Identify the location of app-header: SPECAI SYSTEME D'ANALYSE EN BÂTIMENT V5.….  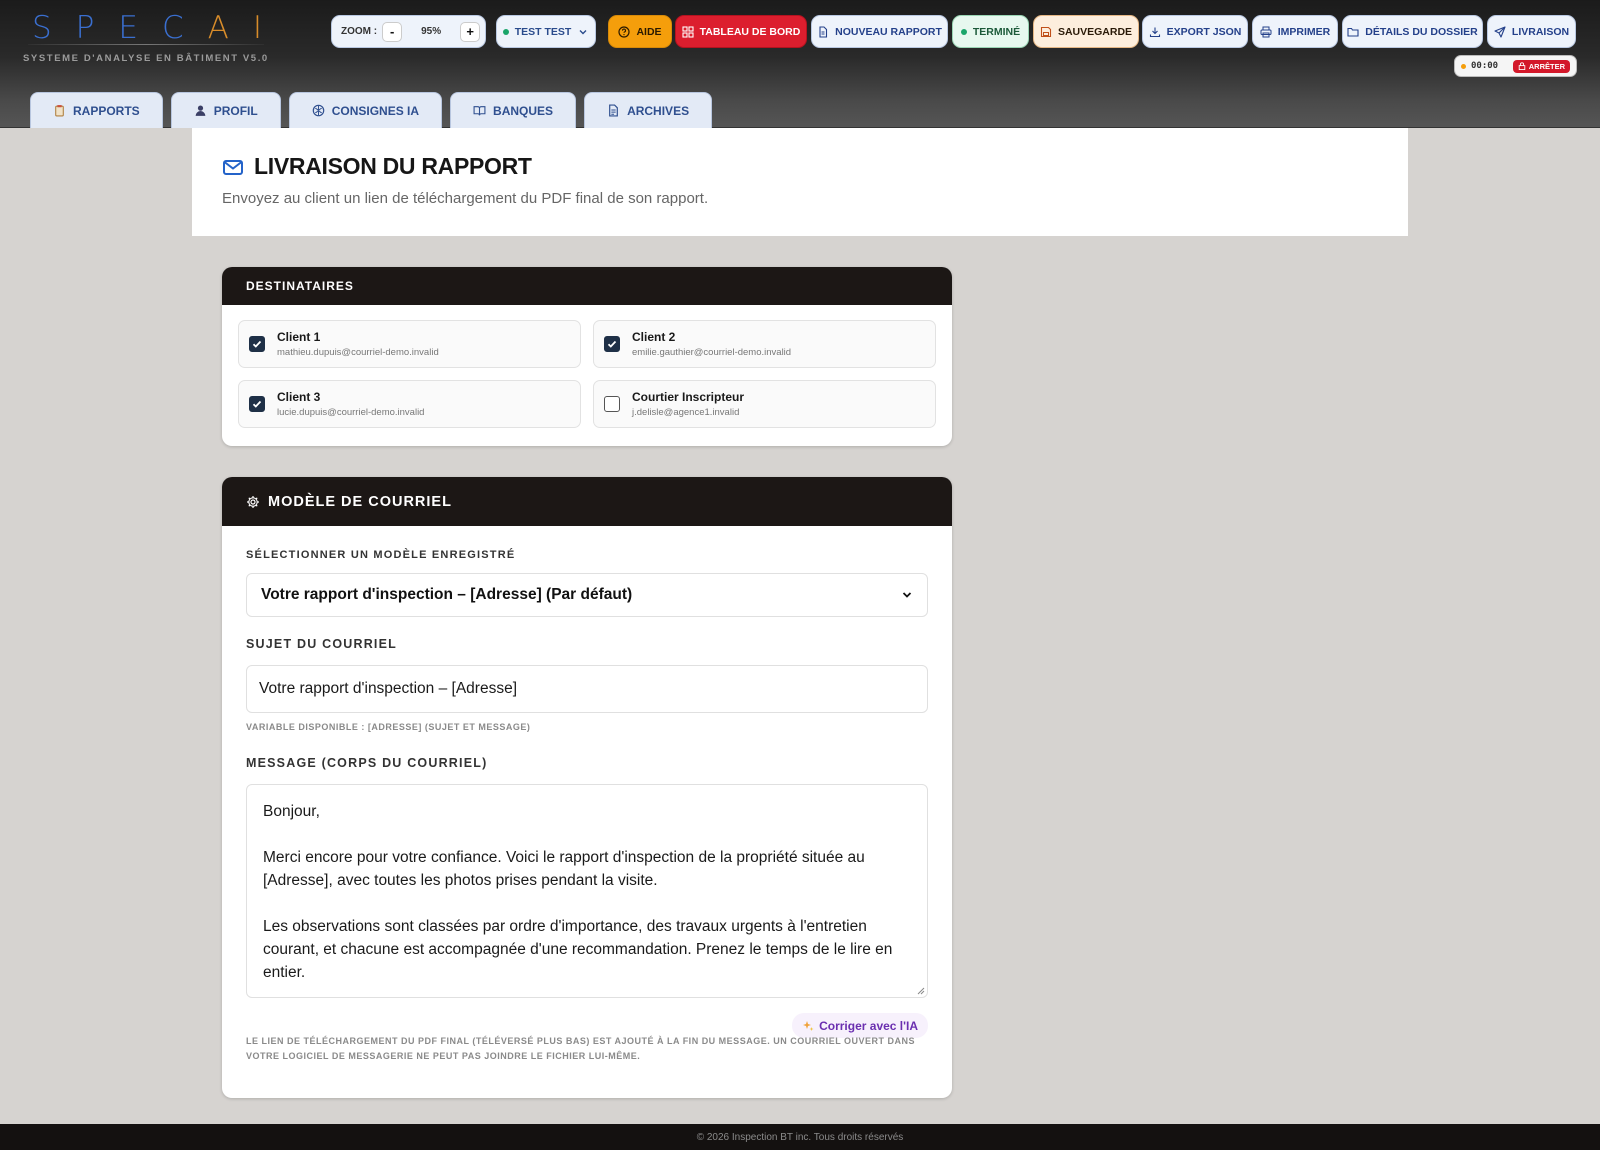
(800, 64).